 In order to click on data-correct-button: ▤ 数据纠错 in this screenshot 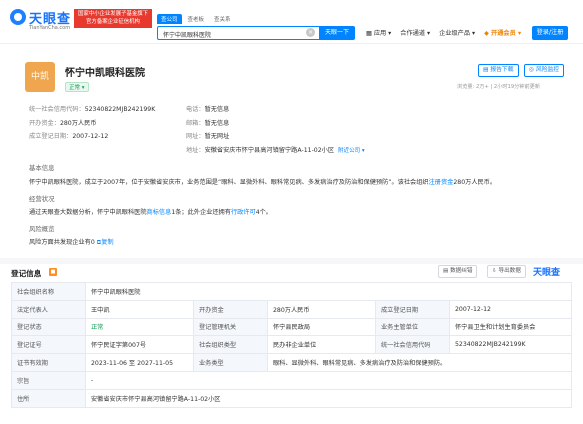, I will do `click(458, 271)`.